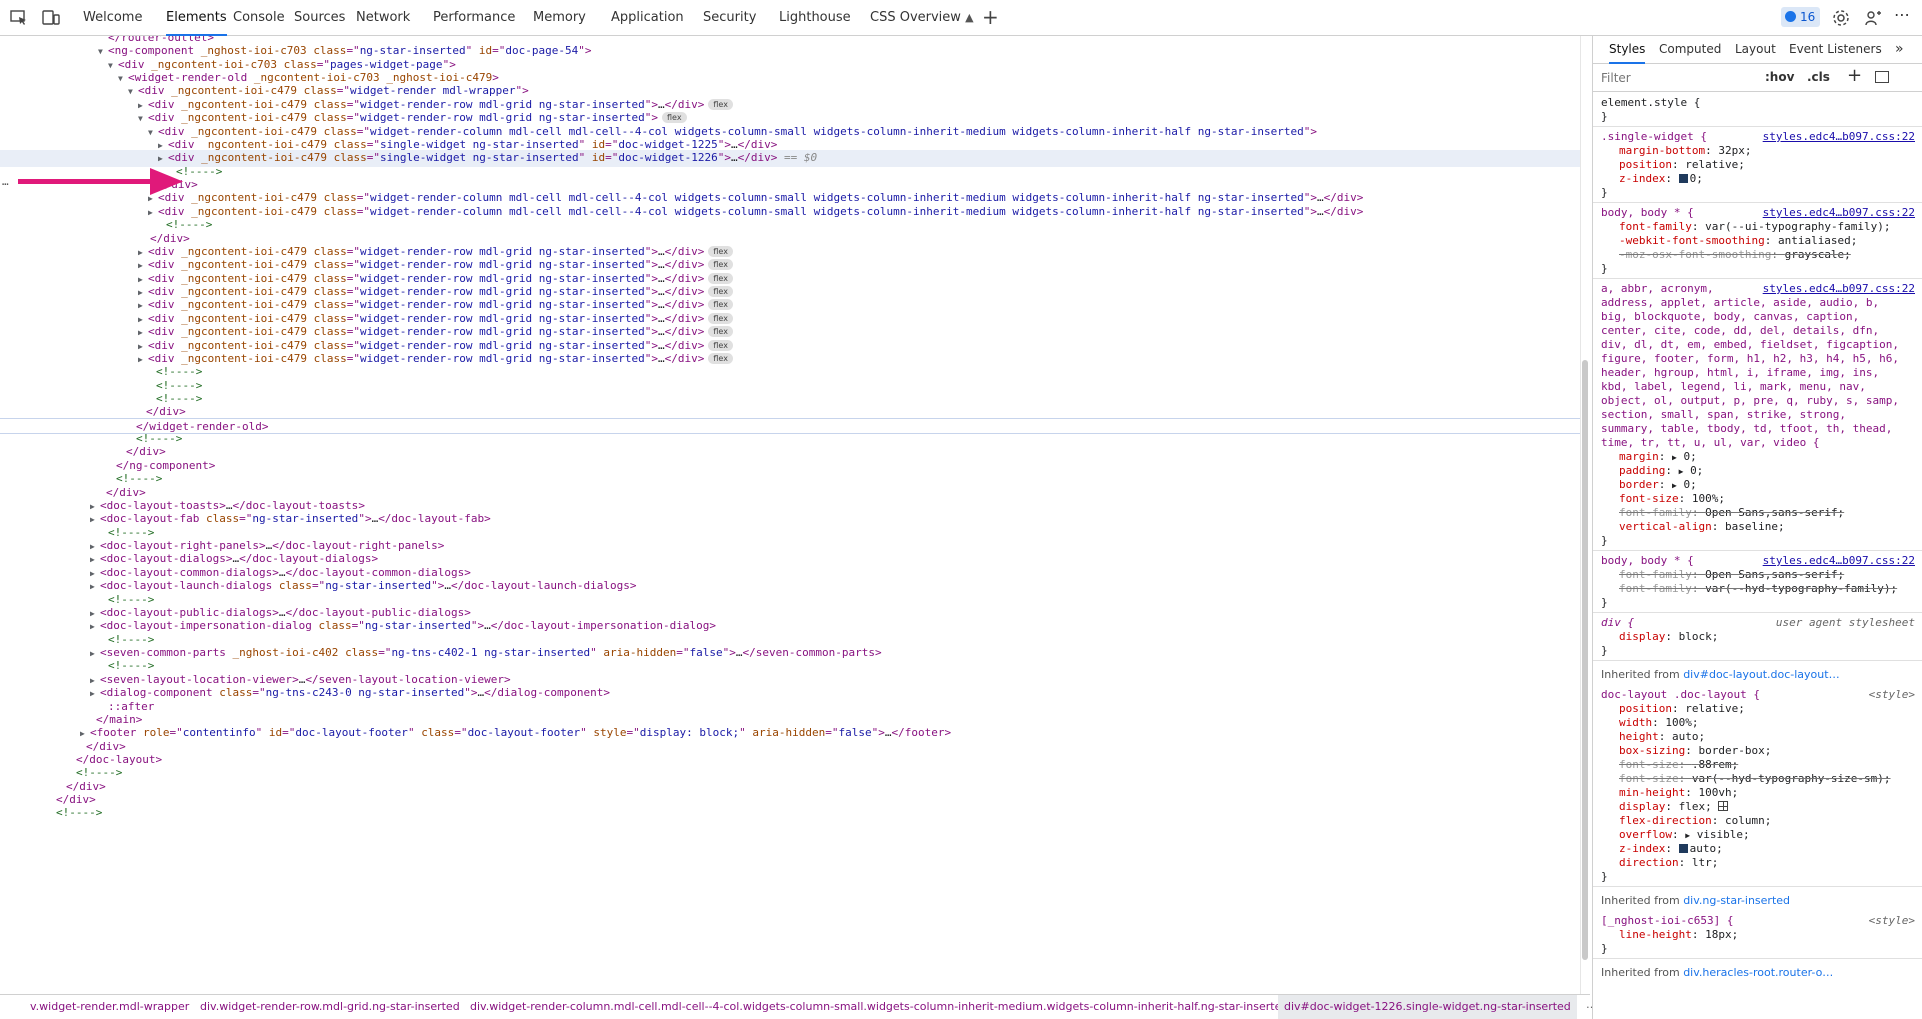  I want to click on tab-lighthouse: Lighthouse, so click(815, 18).